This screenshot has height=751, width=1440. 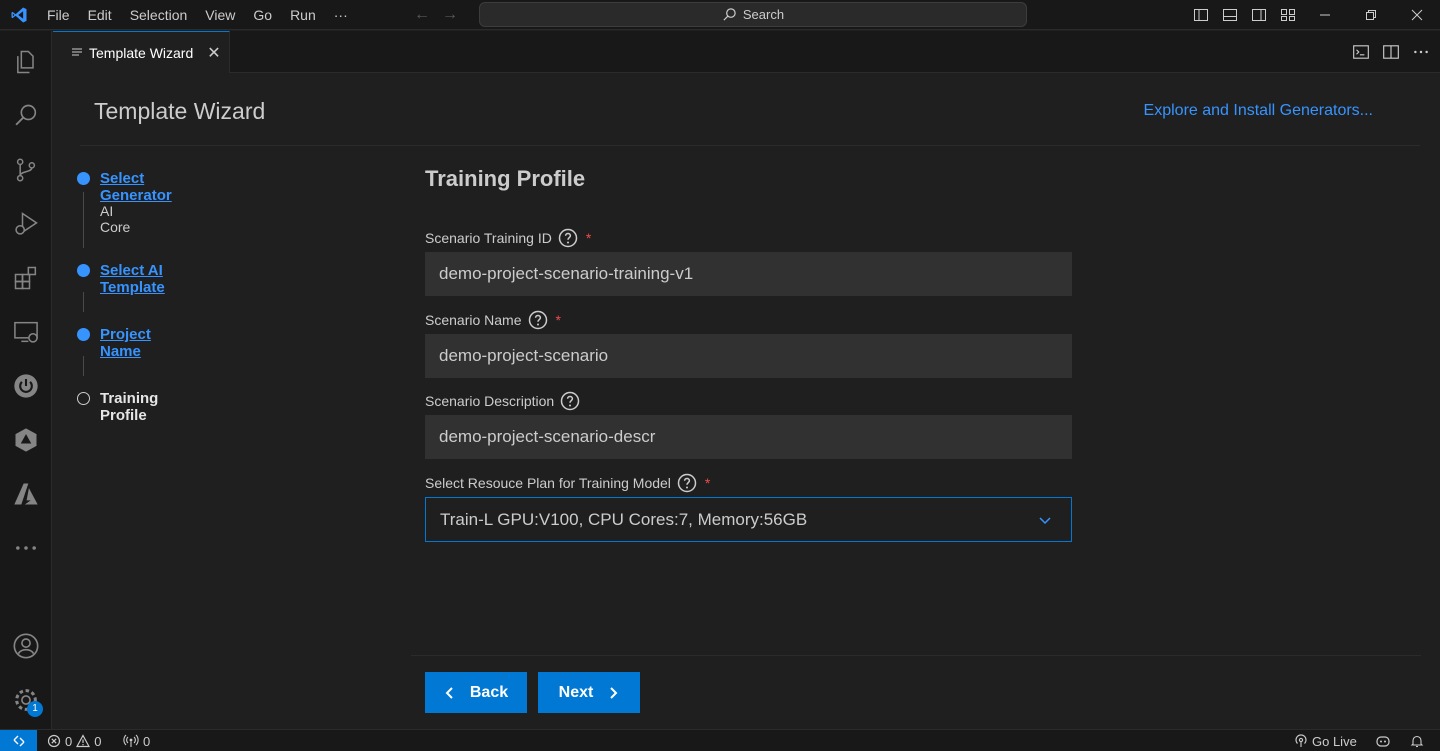 I want to click on broadcast-icon, so click(x=131, y=740).